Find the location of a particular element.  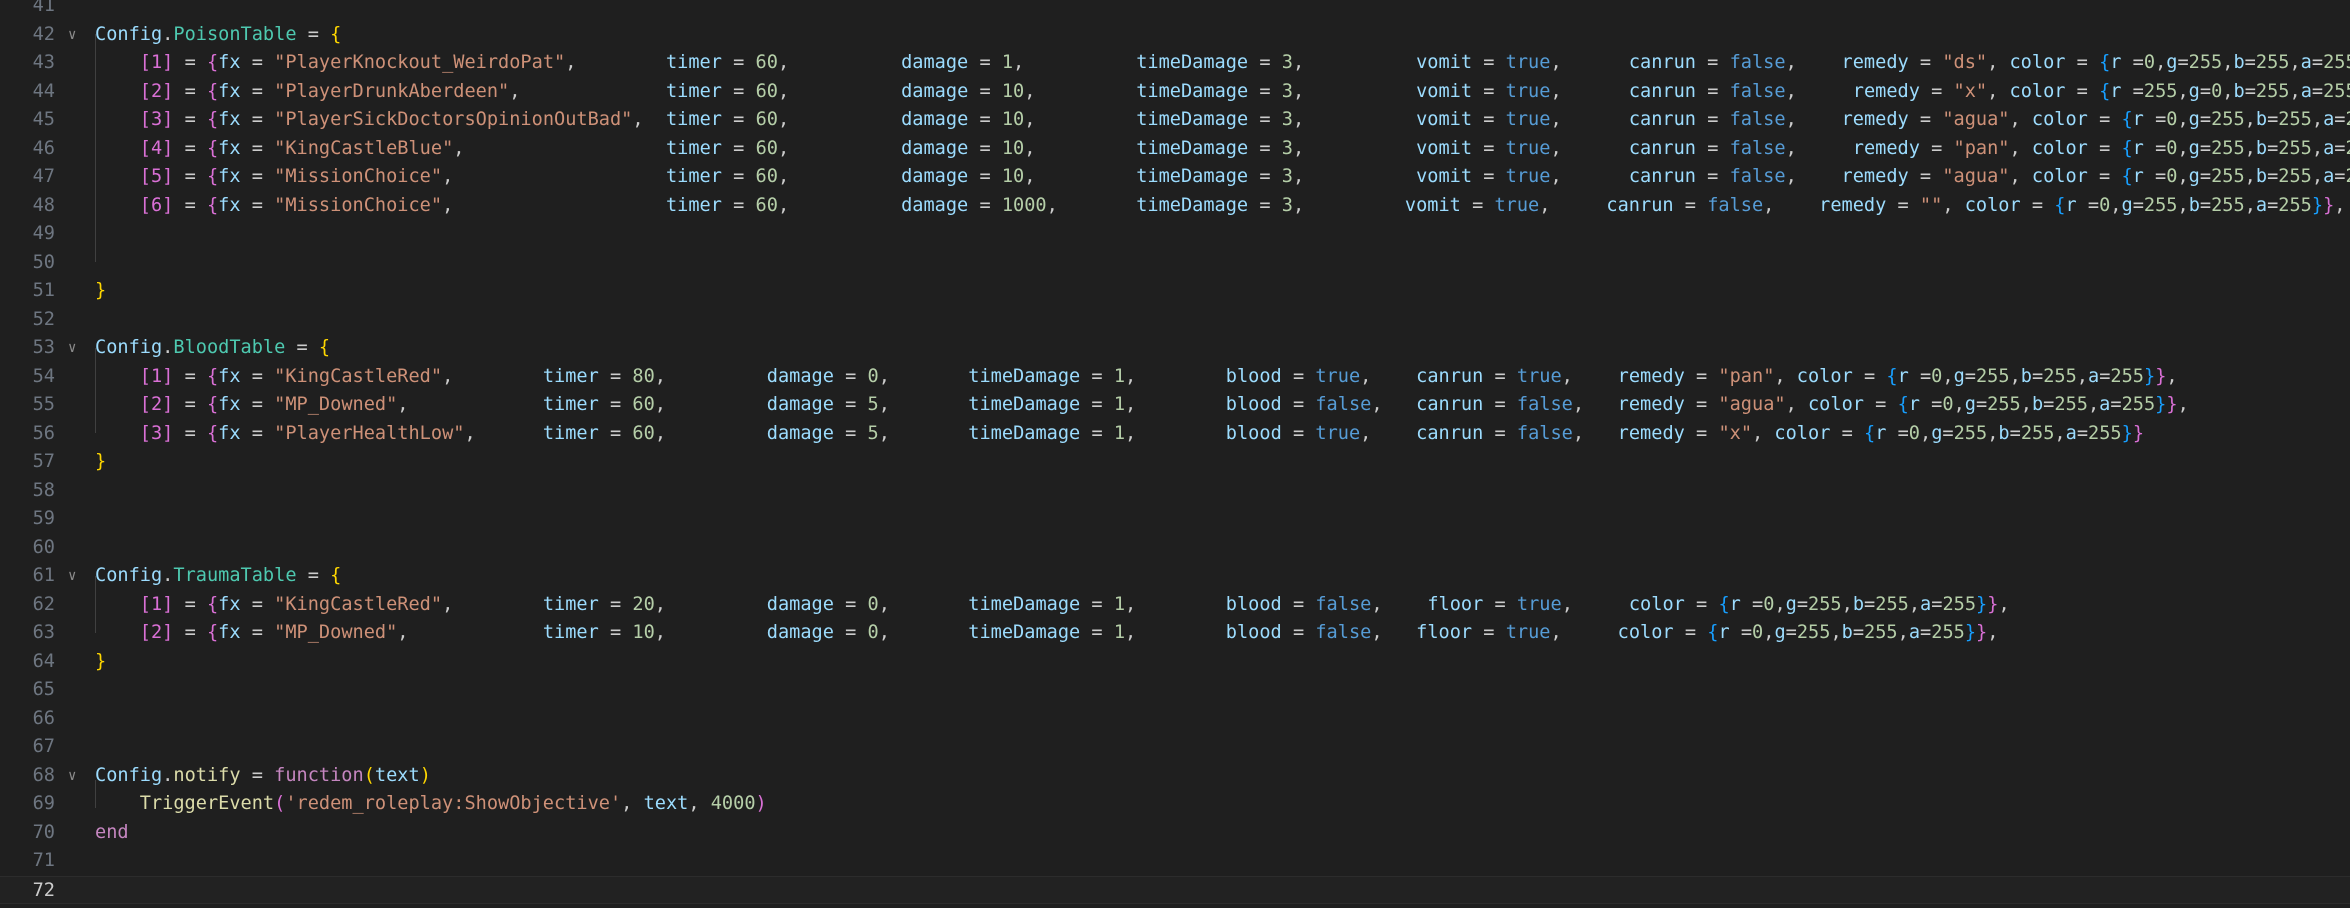

code-line: 53 ∨ Config.BloodTable = { is located at coordinates (1175, 348).